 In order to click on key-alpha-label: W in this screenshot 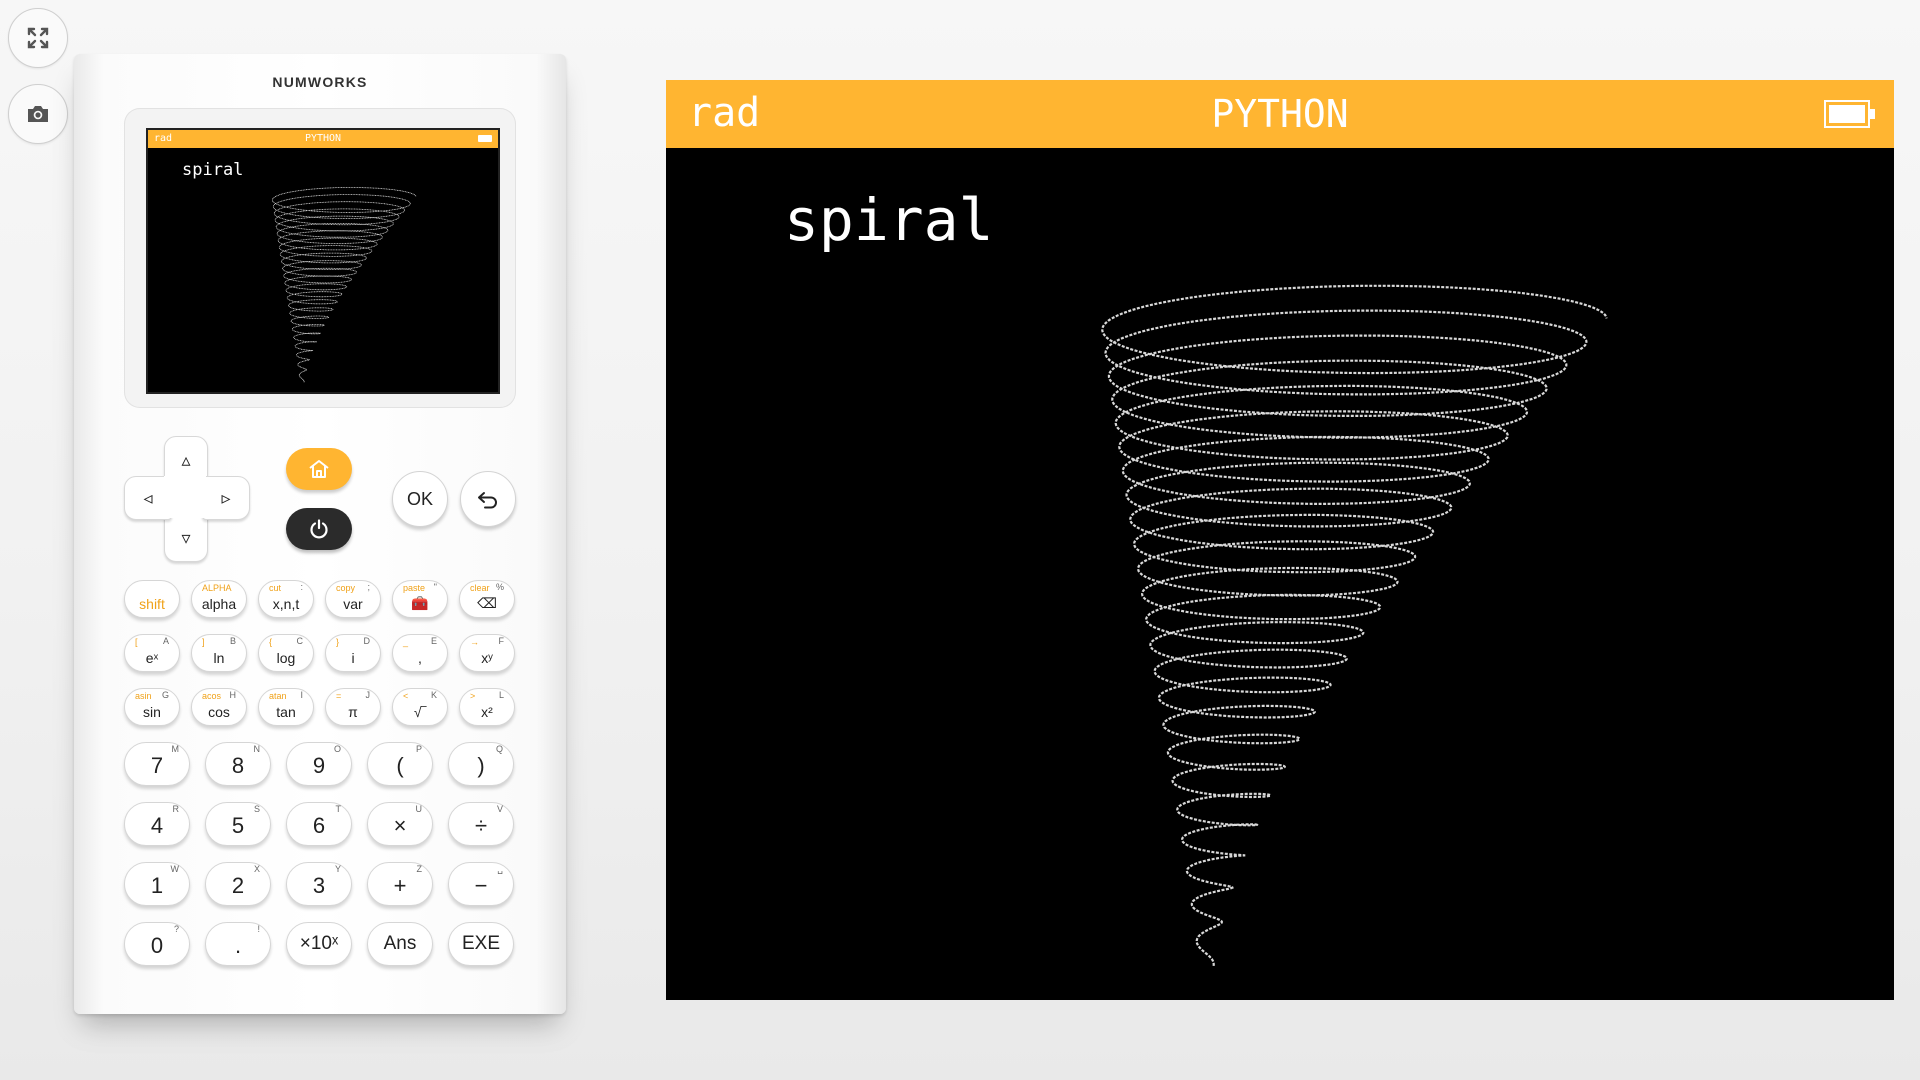, I will do `click(175, 869)`.